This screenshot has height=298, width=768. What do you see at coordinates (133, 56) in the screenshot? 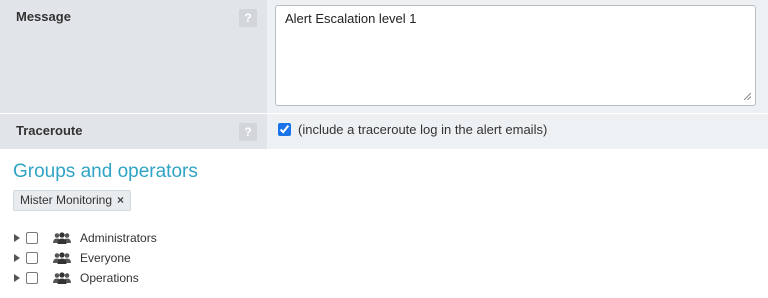
I see `message-label-cell: Message ?` at bounding box center [133, 56].